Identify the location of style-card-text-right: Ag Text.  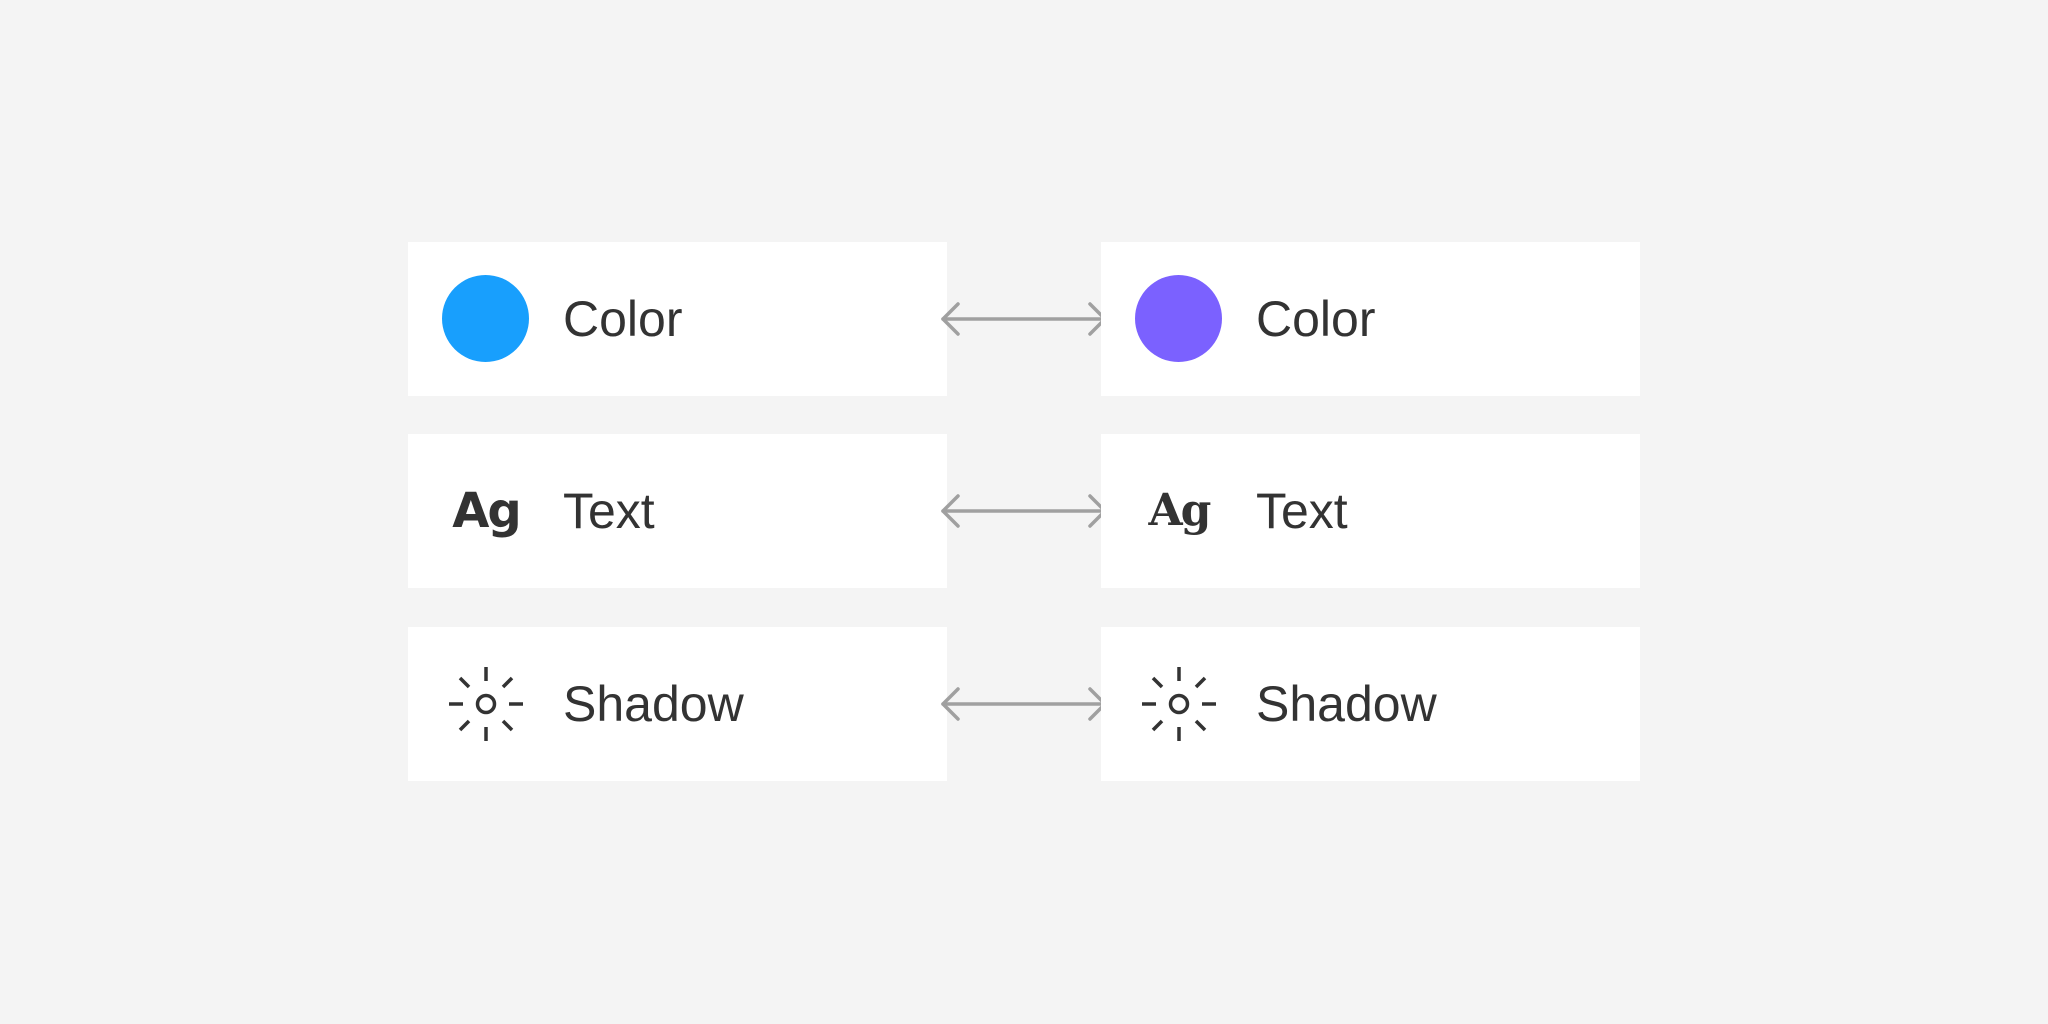
(1370, 511).